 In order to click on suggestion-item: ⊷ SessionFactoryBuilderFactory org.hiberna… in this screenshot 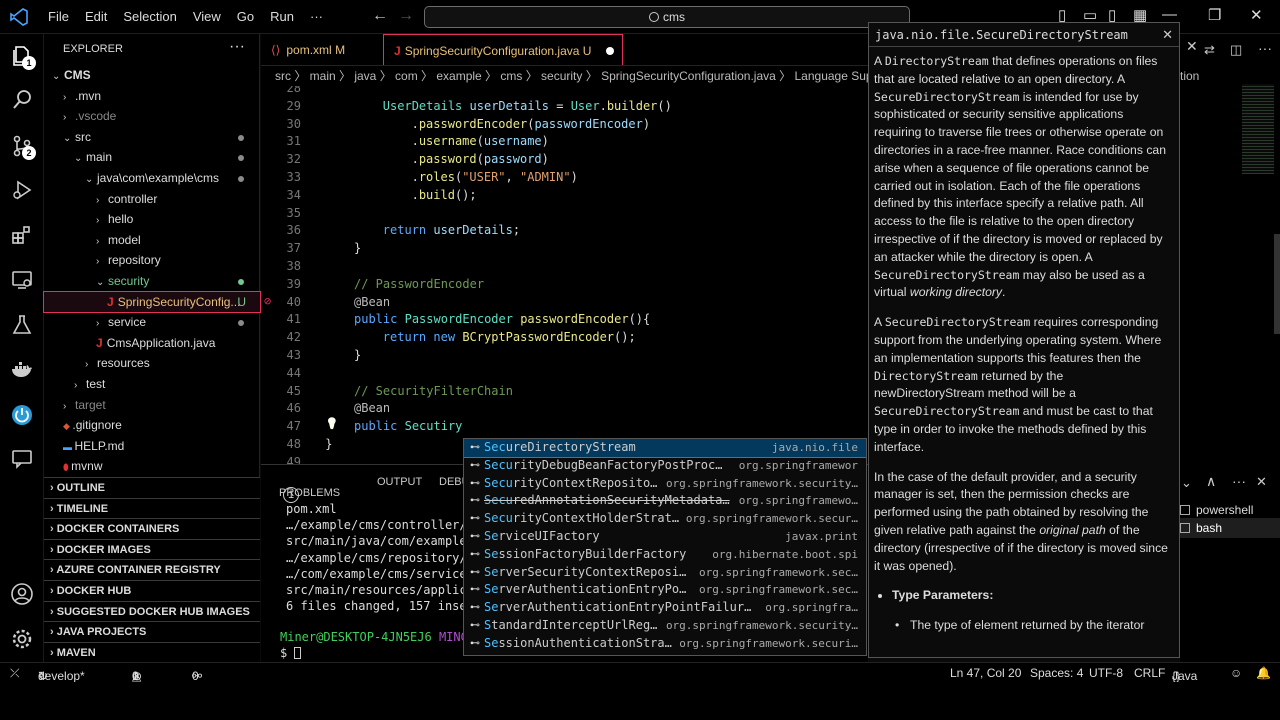, I will do `click(665, 555)`.